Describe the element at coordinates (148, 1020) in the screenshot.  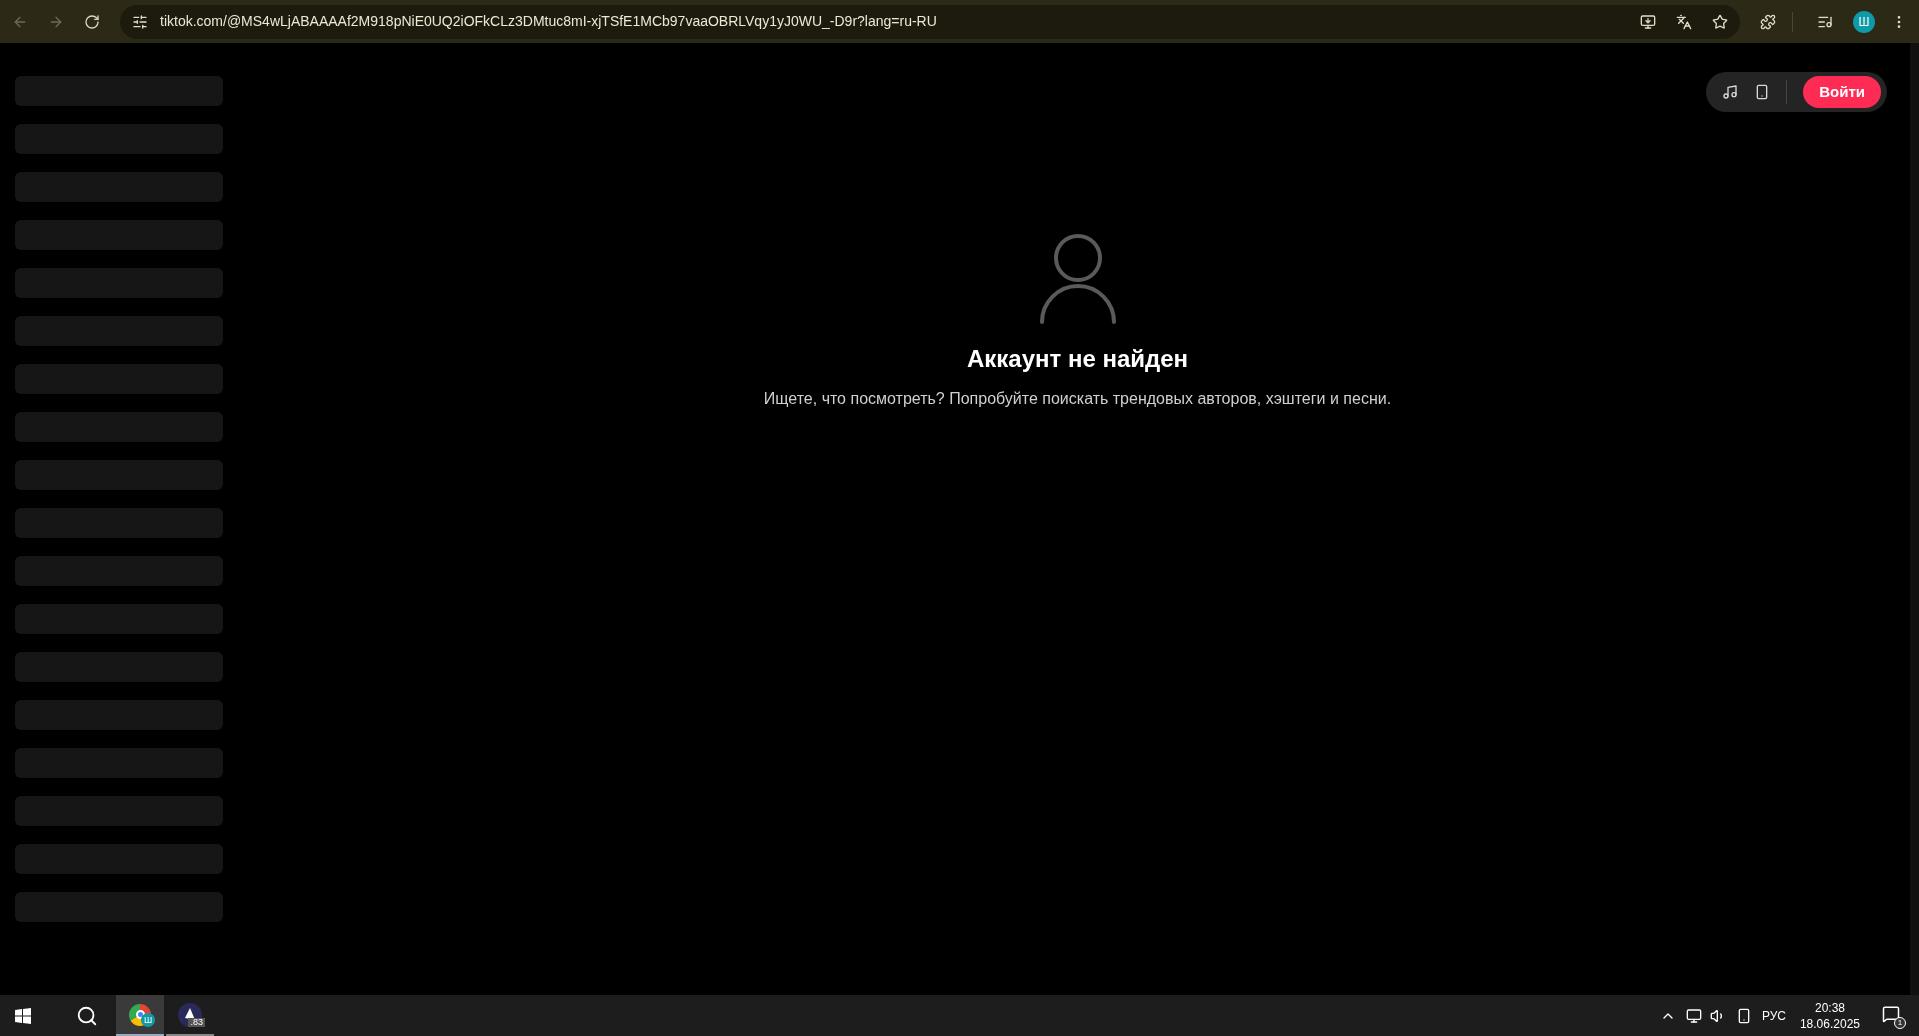
I see `app-badge: Ш` at that location.